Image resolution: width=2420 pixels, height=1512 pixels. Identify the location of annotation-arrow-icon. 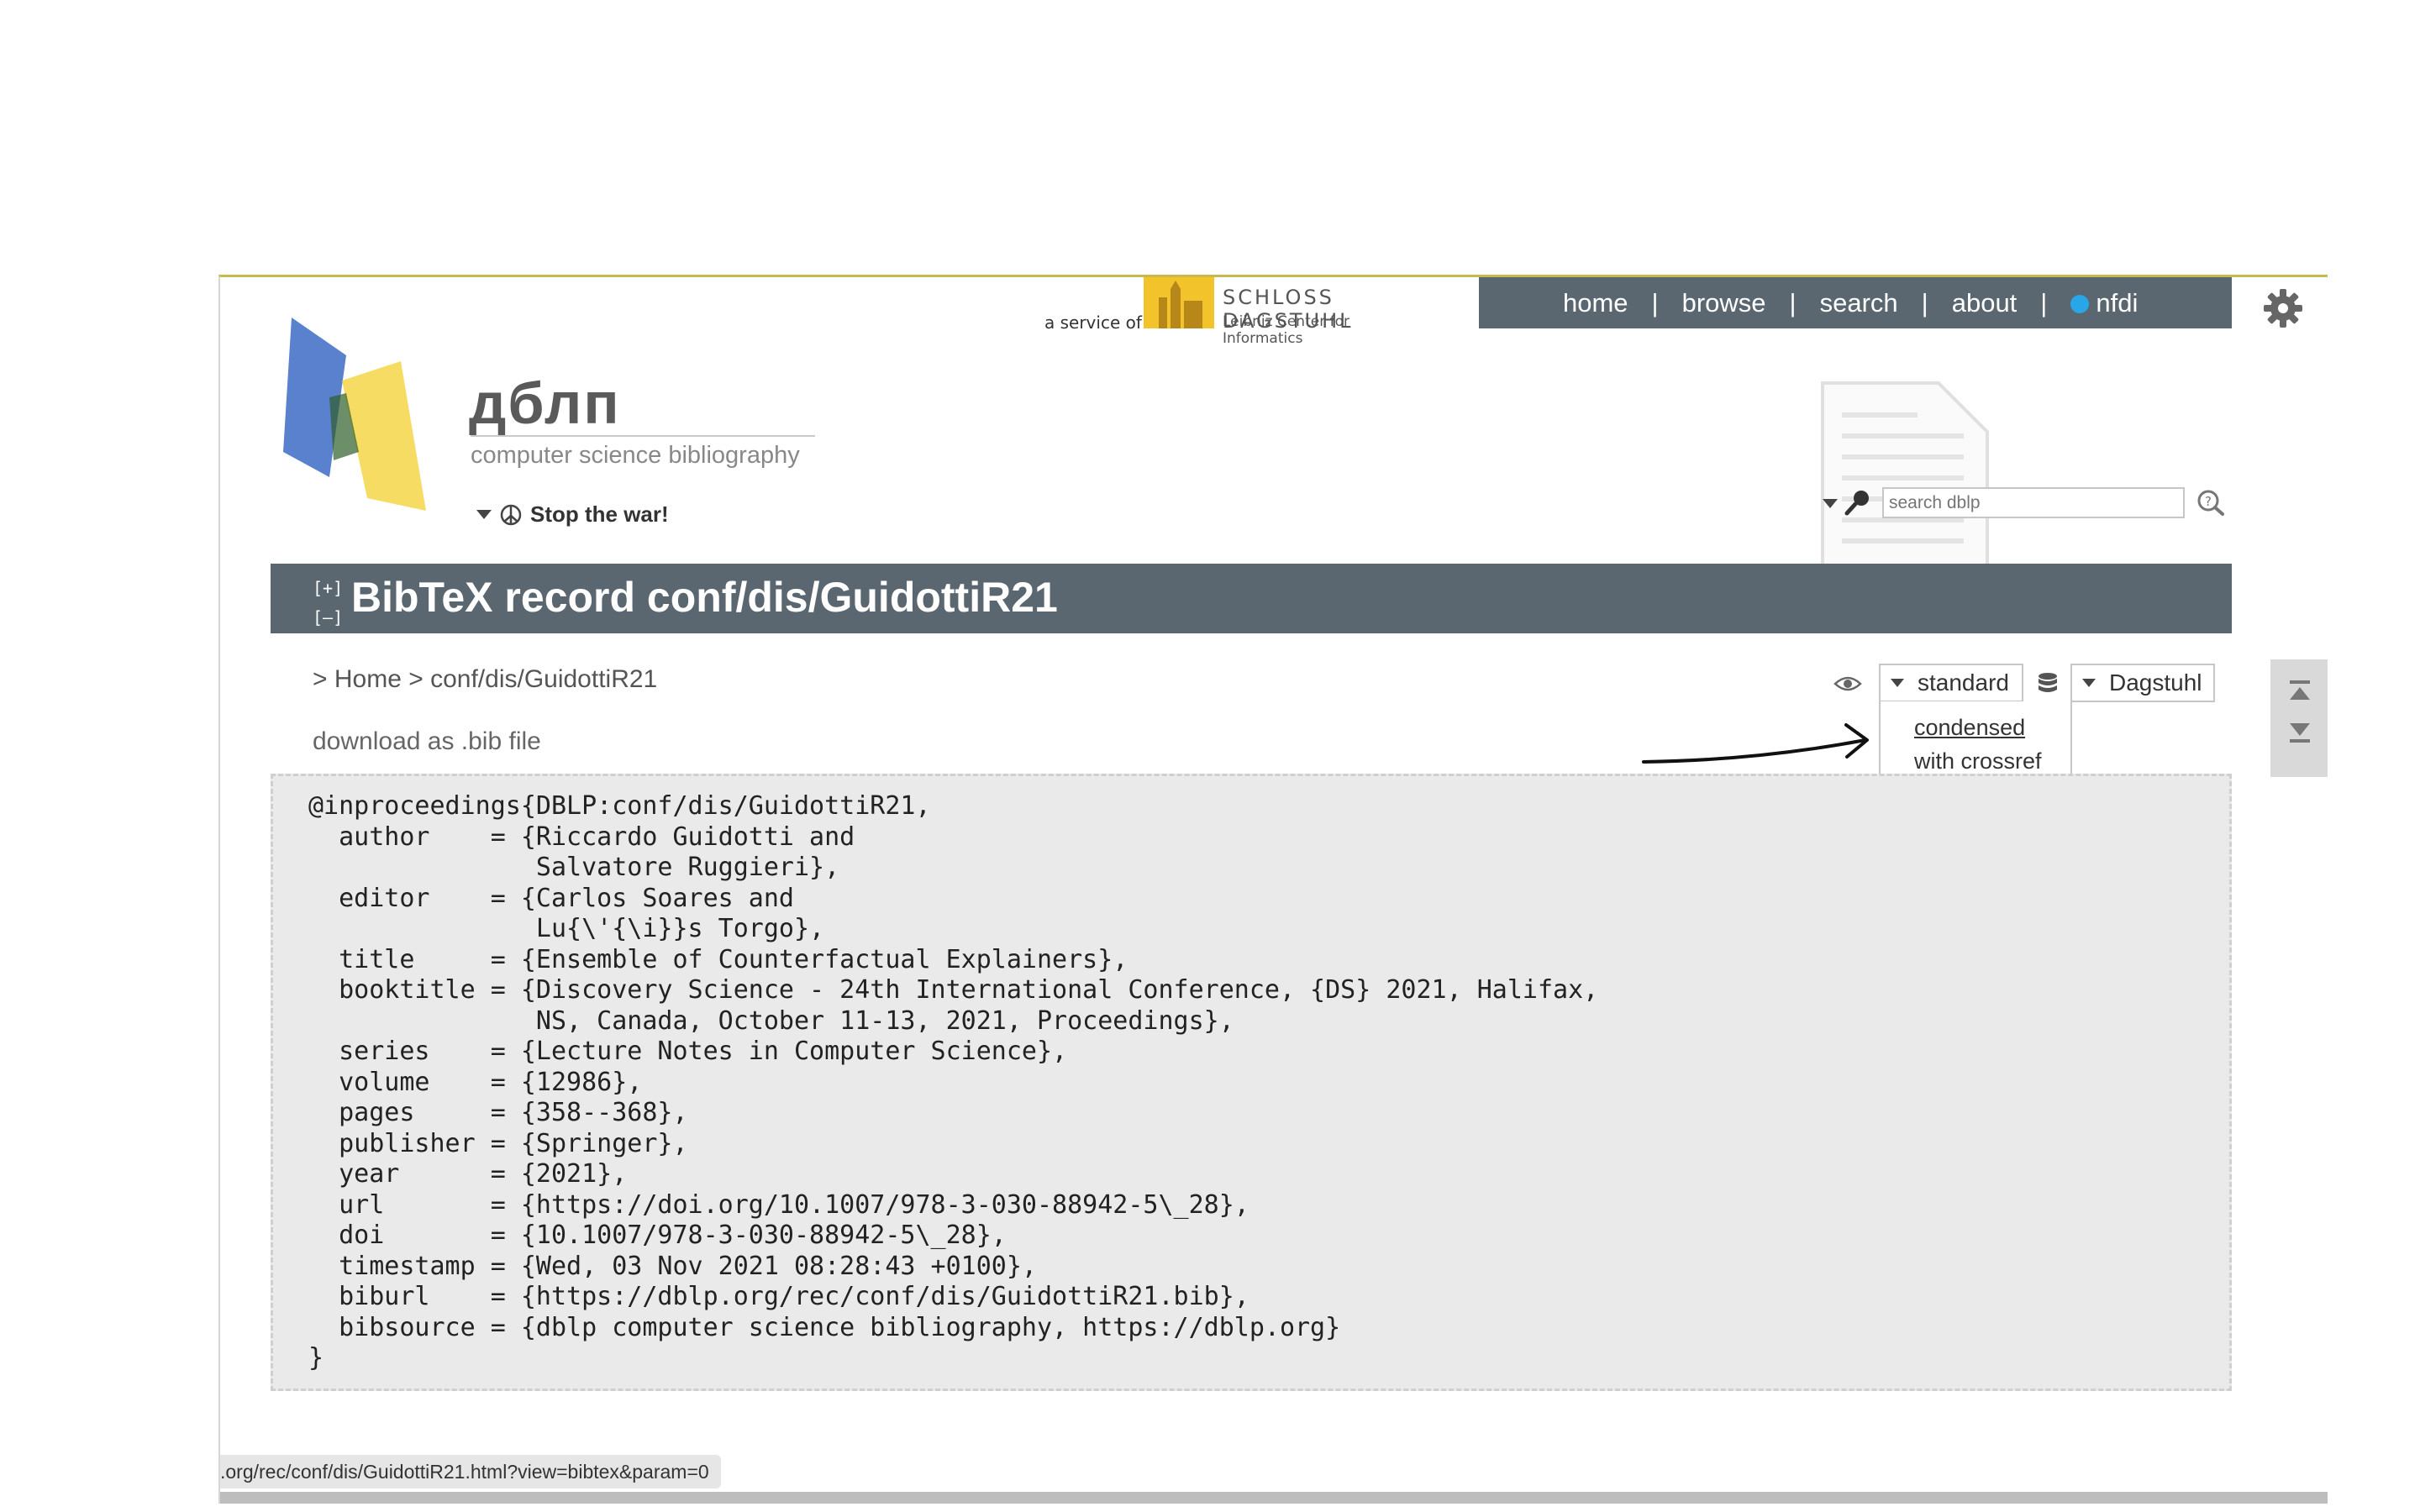
(1758, 740).